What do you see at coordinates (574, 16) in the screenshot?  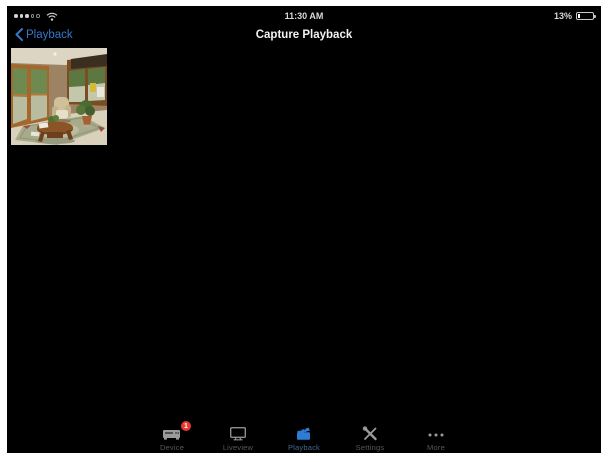 I see `status-right: 13%` at bounding box center [574, 16].